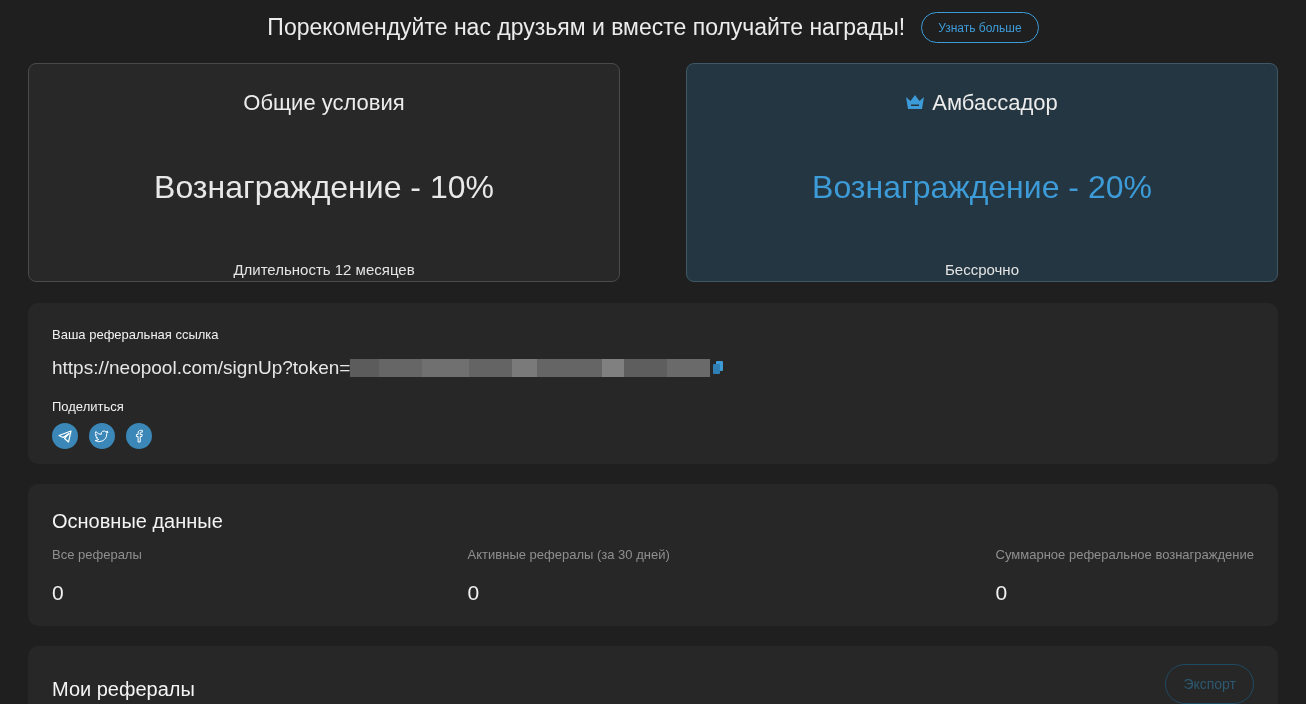 Image resolution: width=1306 pixels, height=704 pixels. I want to click on referral-link-label: Ваша реферальная ссылка, so click(136, 335).